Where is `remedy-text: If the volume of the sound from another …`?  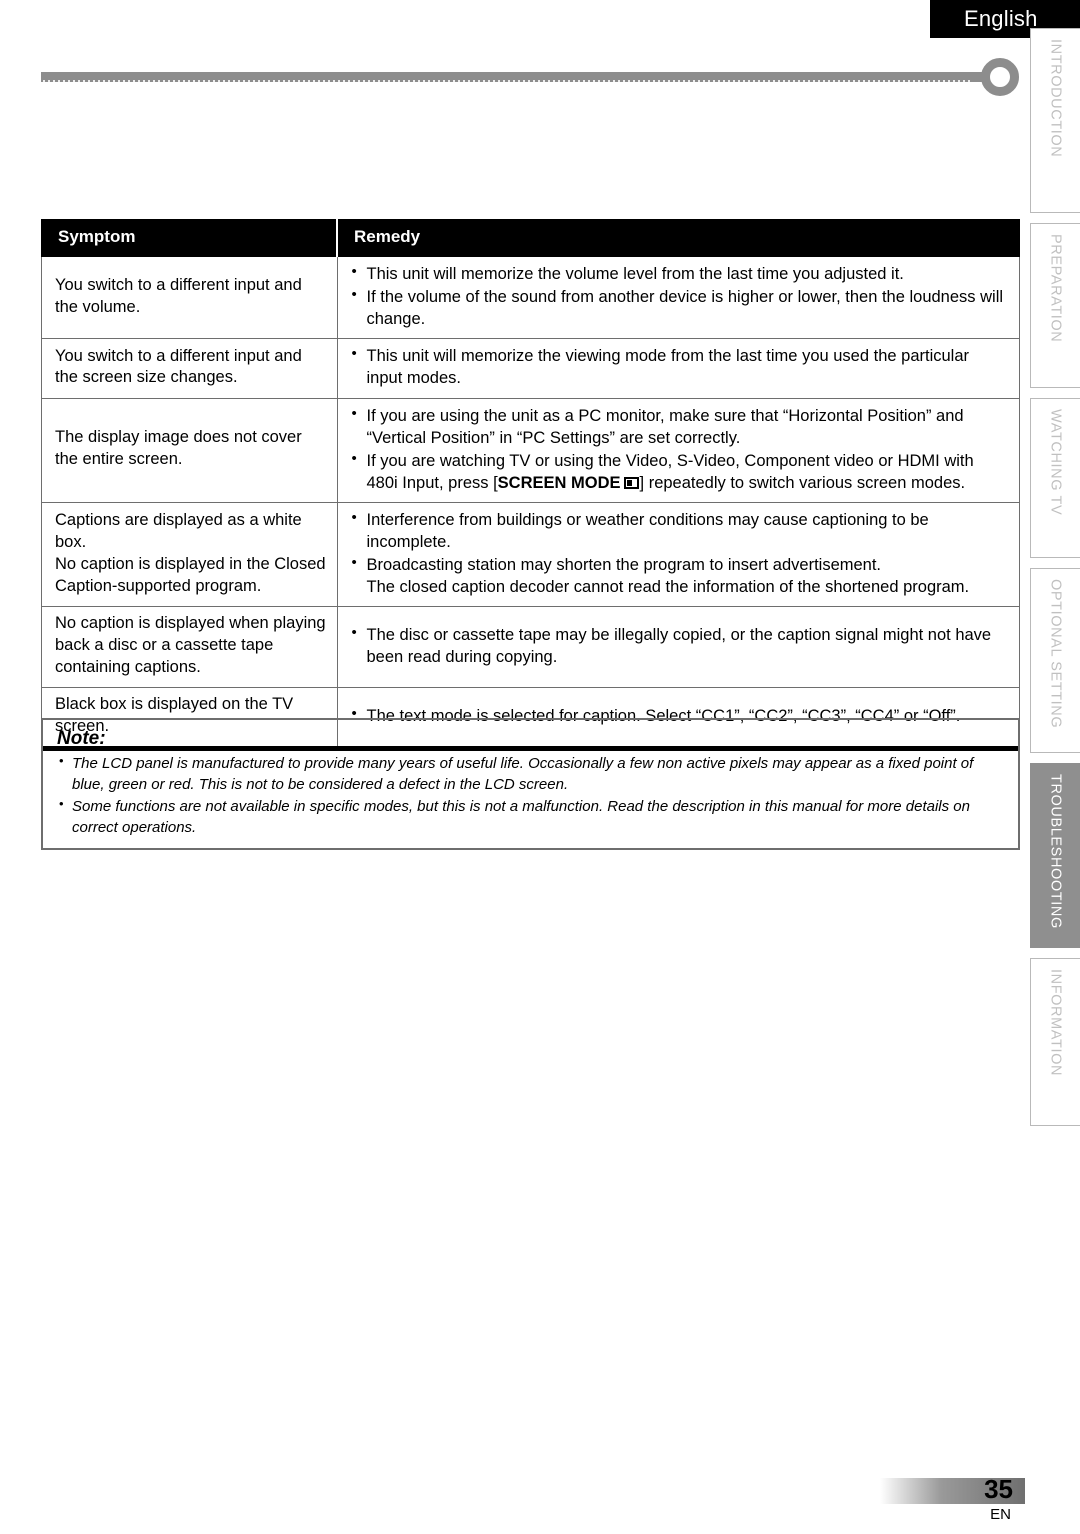 remedy-text: If the volume of the sound from another … is located at coordinates (685, 308).